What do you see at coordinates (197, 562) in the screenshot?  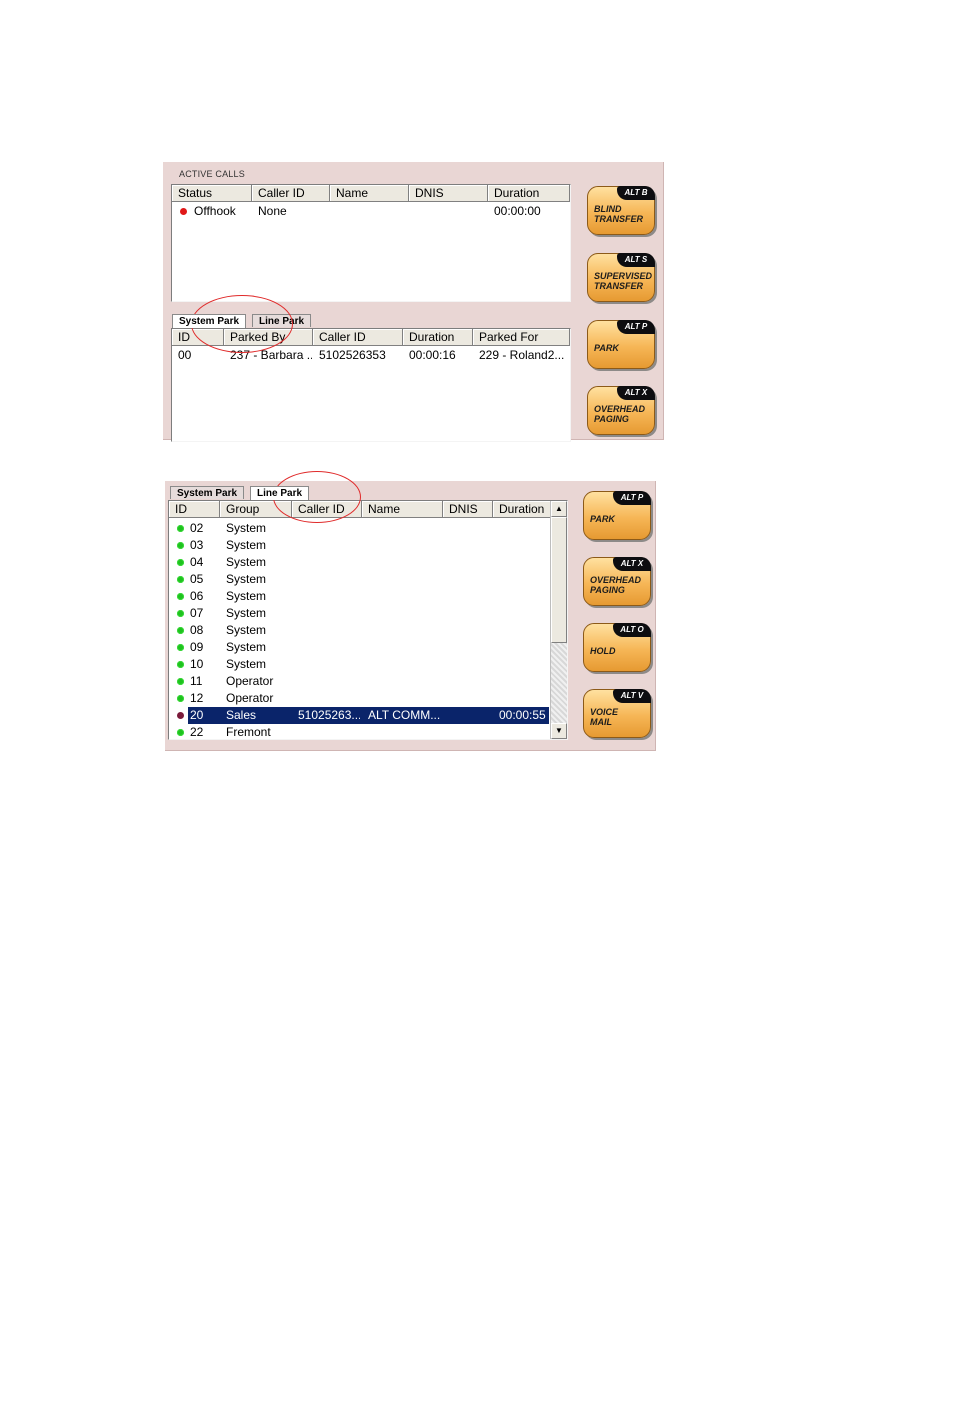 I see `cell-id: 04` at bounding box center [197, 562].